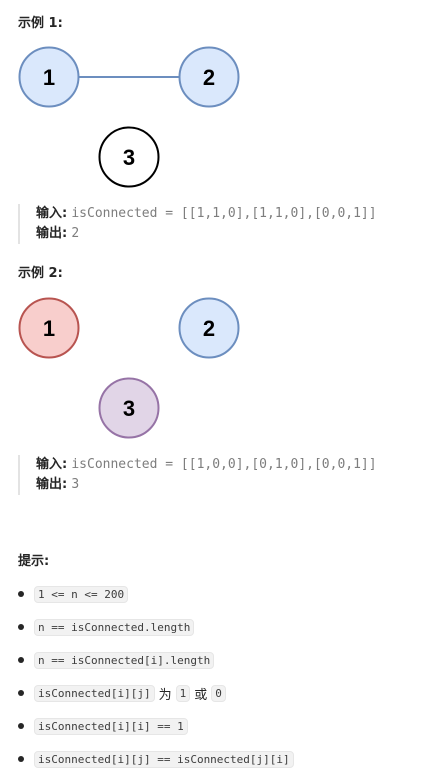 This screenshot has width=433, height=784. I want to click on example-1-graph: 1 2 3, so click(129, 117).